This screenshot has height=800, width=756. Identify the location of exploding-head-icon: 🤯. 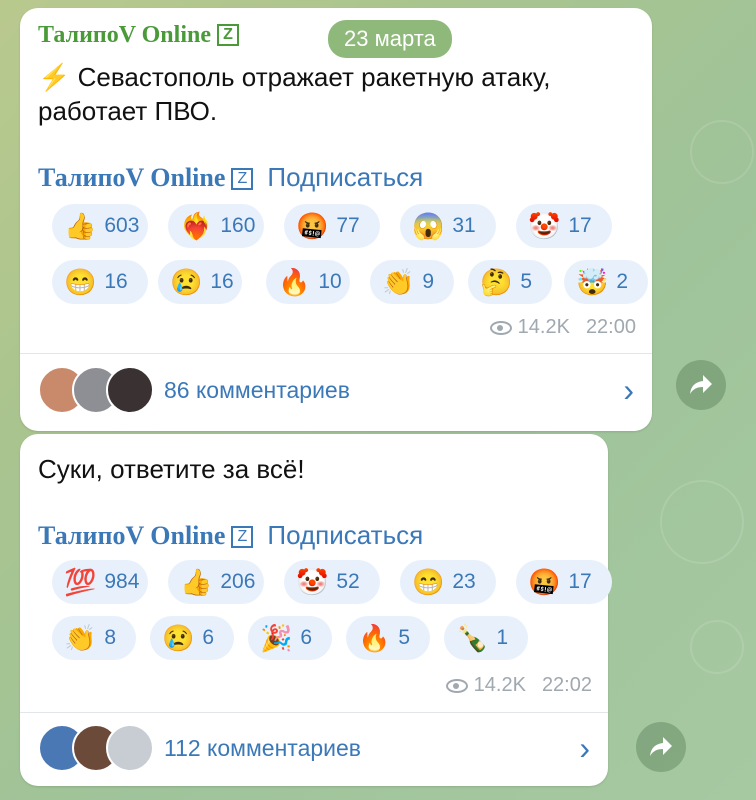
(592, 282).